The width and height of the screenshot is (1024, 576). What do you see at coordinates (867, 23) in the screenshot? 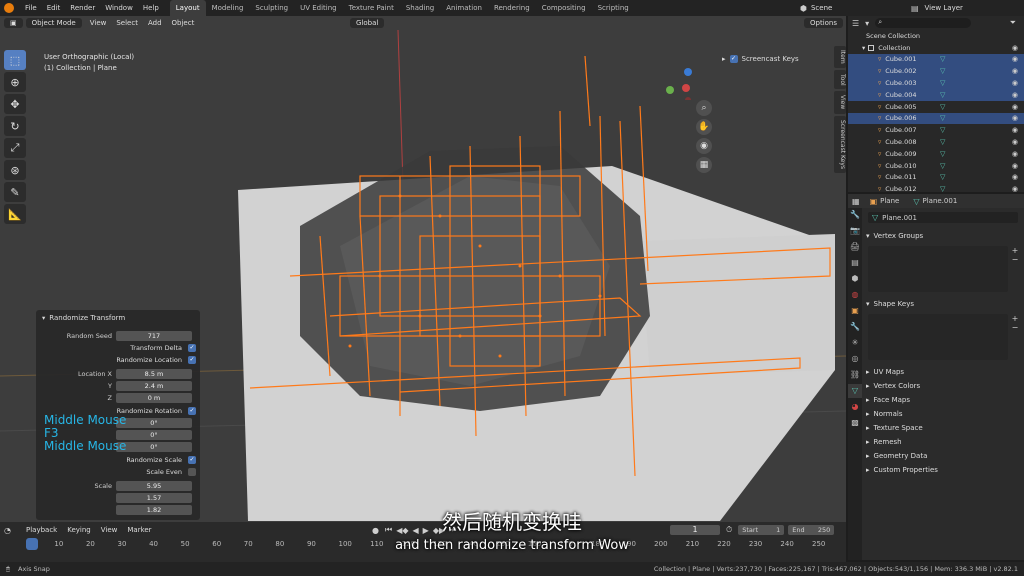
I see `filter-icon: ▾` at bounding box center [867, 23].